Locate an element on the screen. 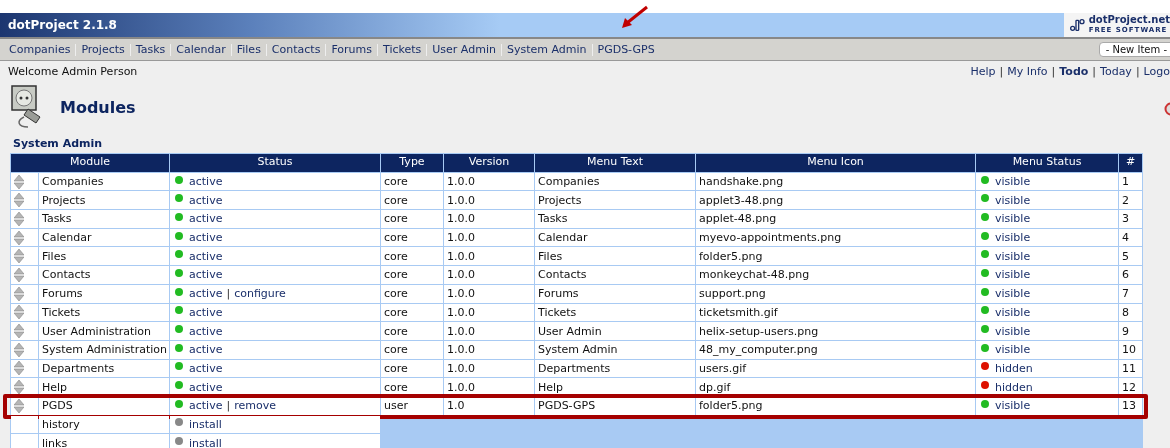 The height and width of the screenshot is (448, 1170). nav-link: Companies is located at coordinates (40, 49).